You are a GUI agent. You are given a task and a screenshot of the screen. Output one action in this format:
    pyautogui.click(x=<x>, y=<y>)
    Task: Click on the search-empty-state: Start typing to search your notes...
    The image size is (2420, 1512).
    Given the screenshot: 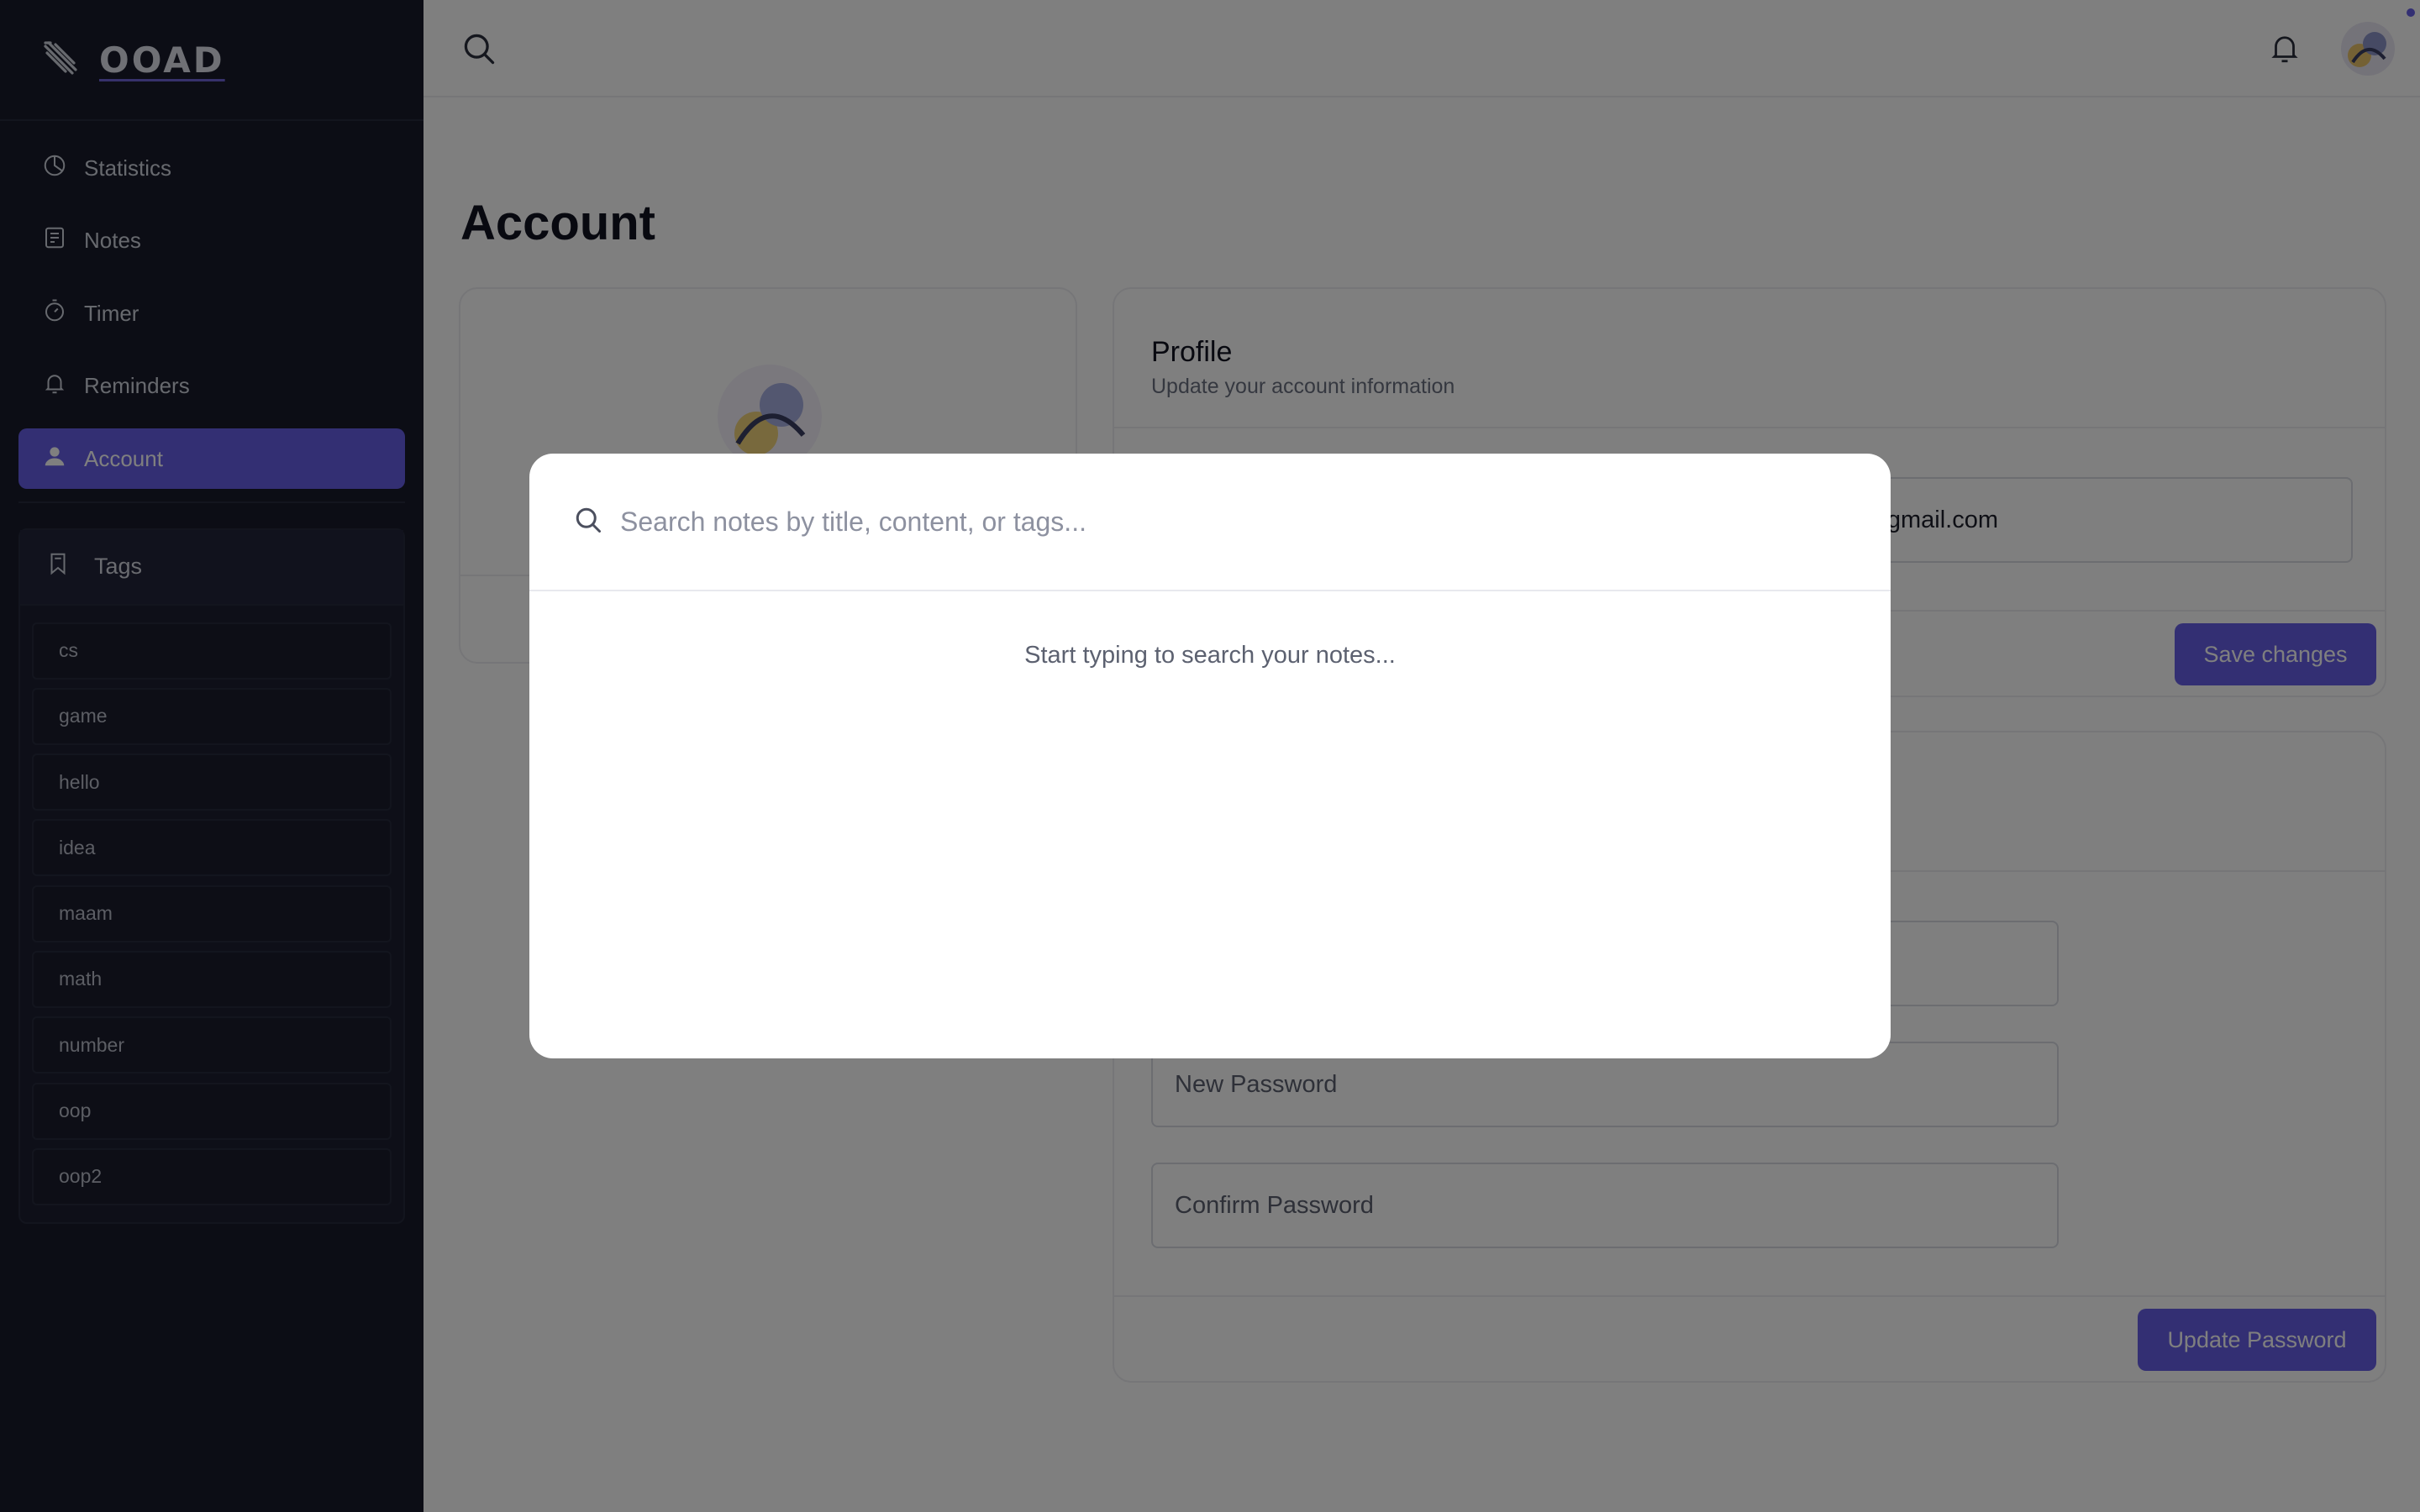 What is the action you would take?
    pyautogui.click(x=1210, y=655)
    